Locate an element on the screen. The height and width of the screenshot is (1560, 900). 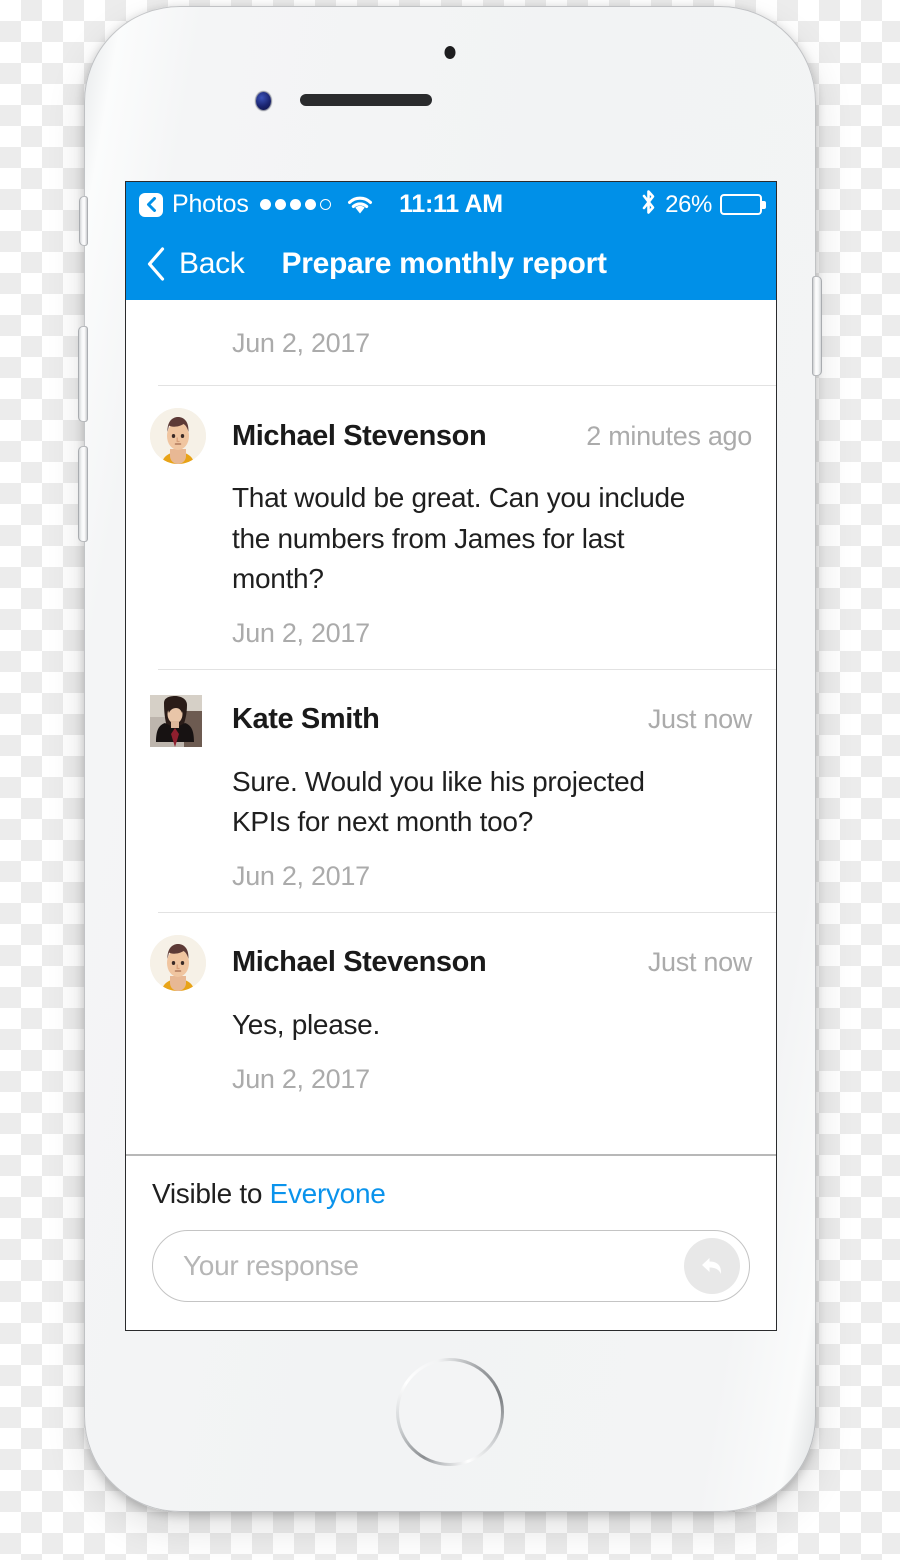
message-header: Kate Smith Just now is located at coordinates (439, 720).